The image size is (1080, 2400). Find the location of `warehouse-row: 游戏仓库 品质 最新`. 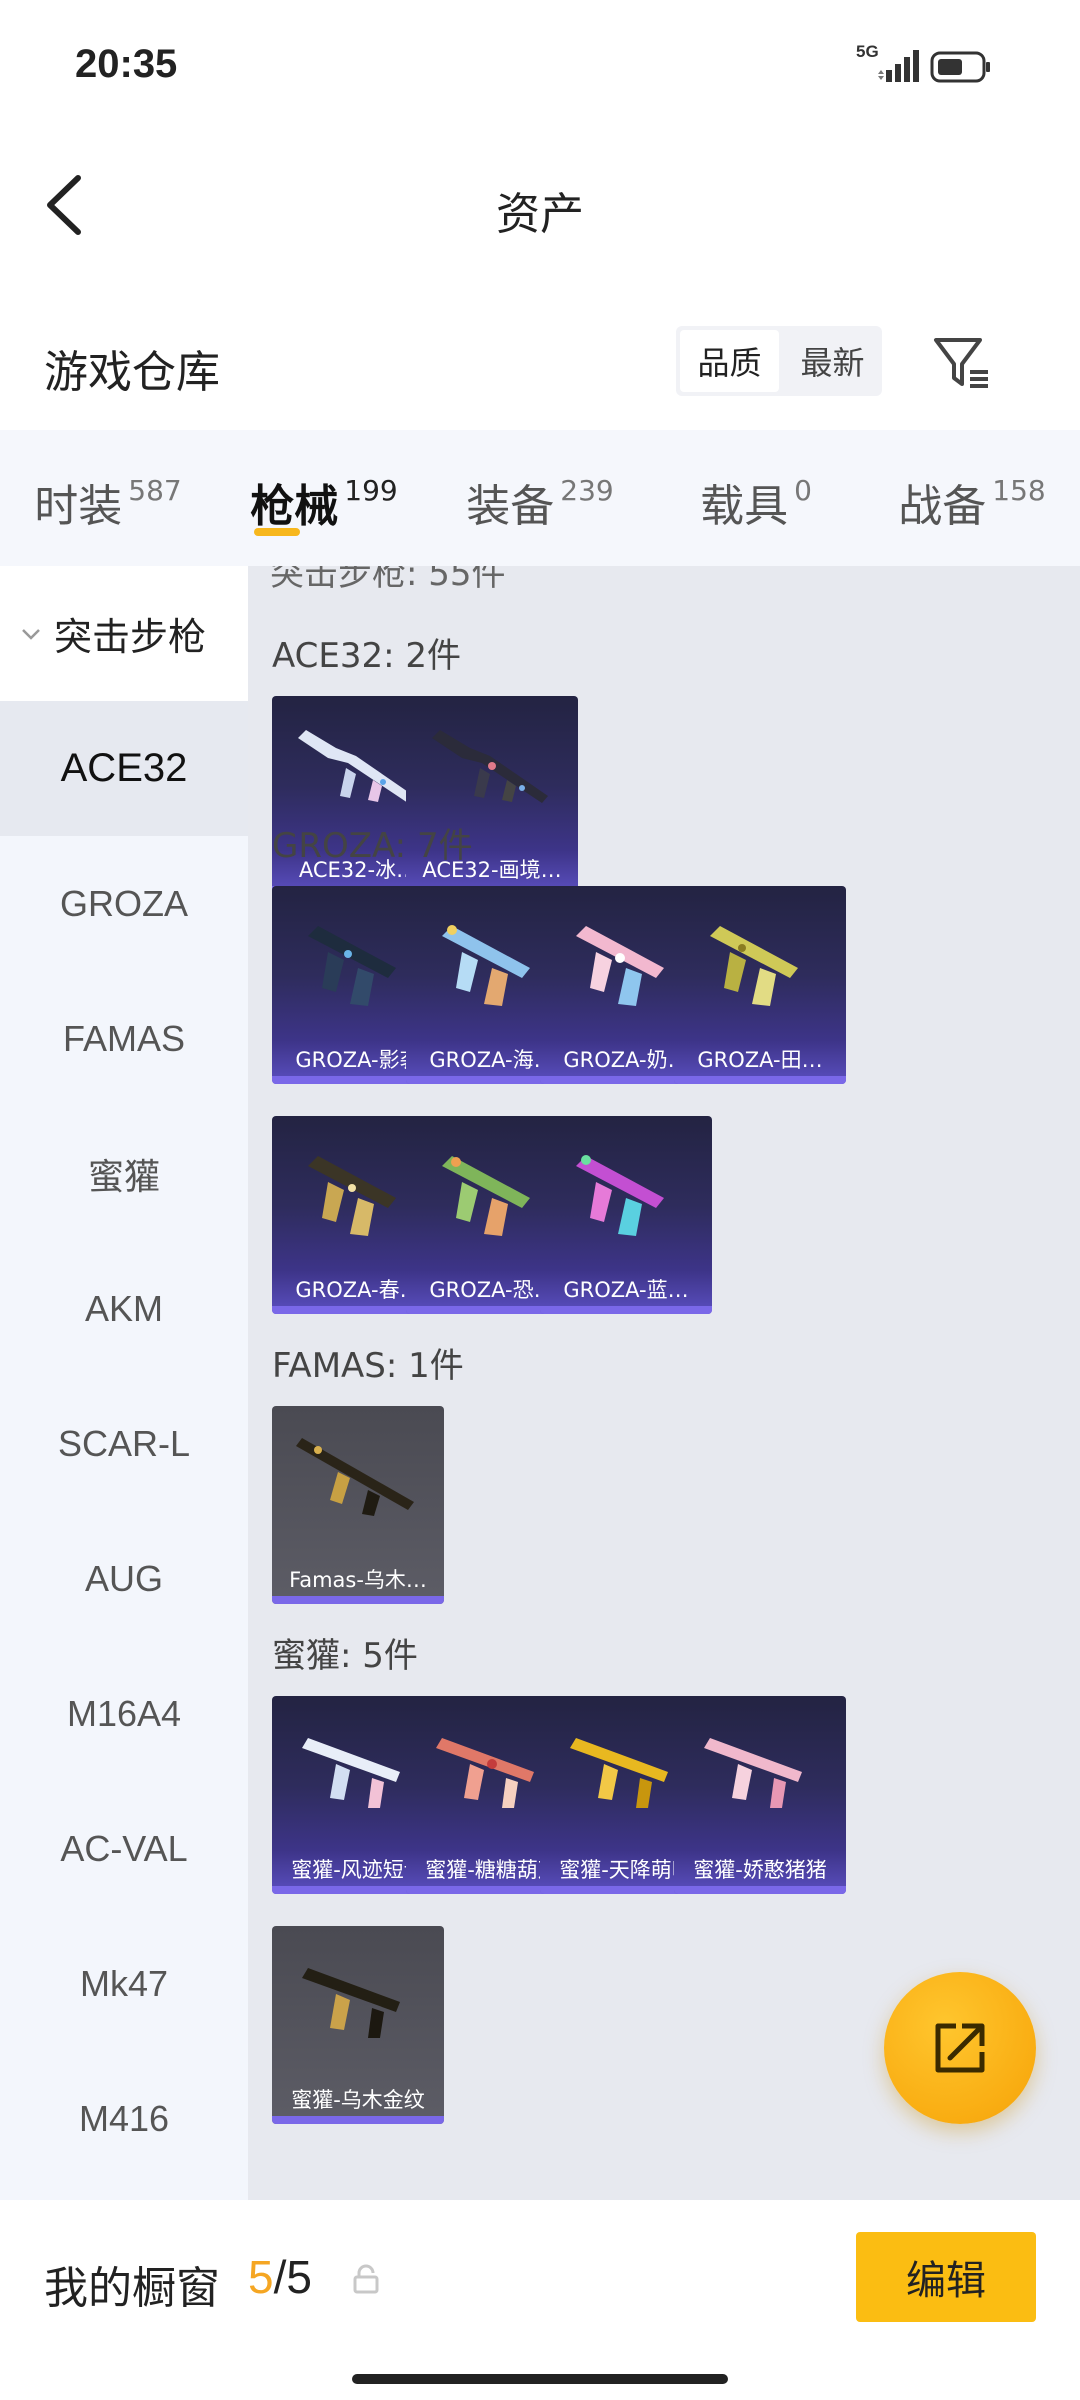

warehouse-row: 游戏仓库 品质 最新 is located at coordinates (540, 360).